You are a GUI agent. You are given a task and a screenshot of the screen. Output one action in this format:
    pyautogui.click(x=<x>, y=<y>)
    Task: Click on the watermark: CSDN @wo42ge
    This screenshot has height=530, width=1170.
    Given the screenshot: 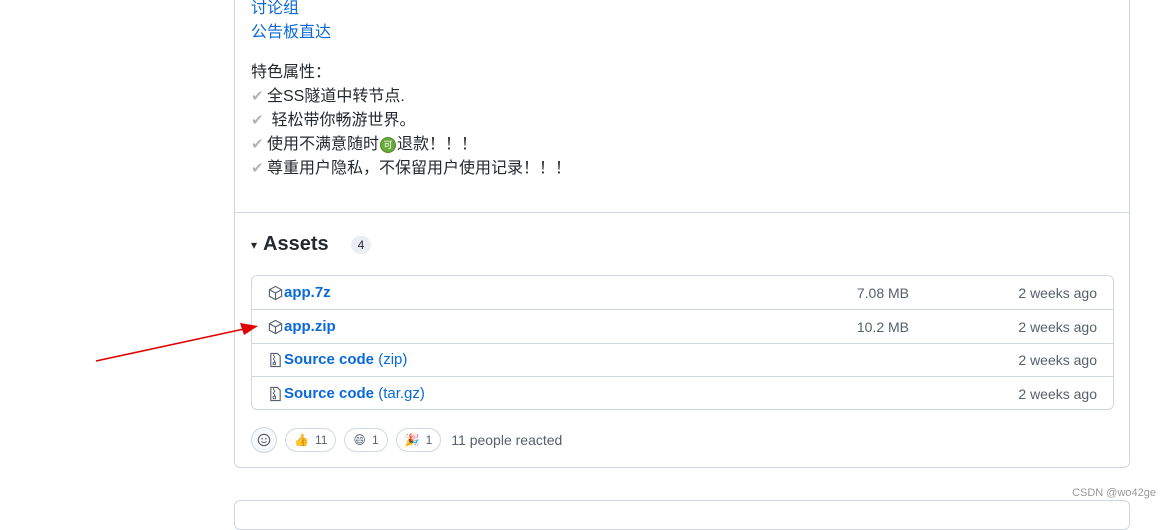 What is the action you would take?
    pyautogui.click(x=1114, y=493)
    